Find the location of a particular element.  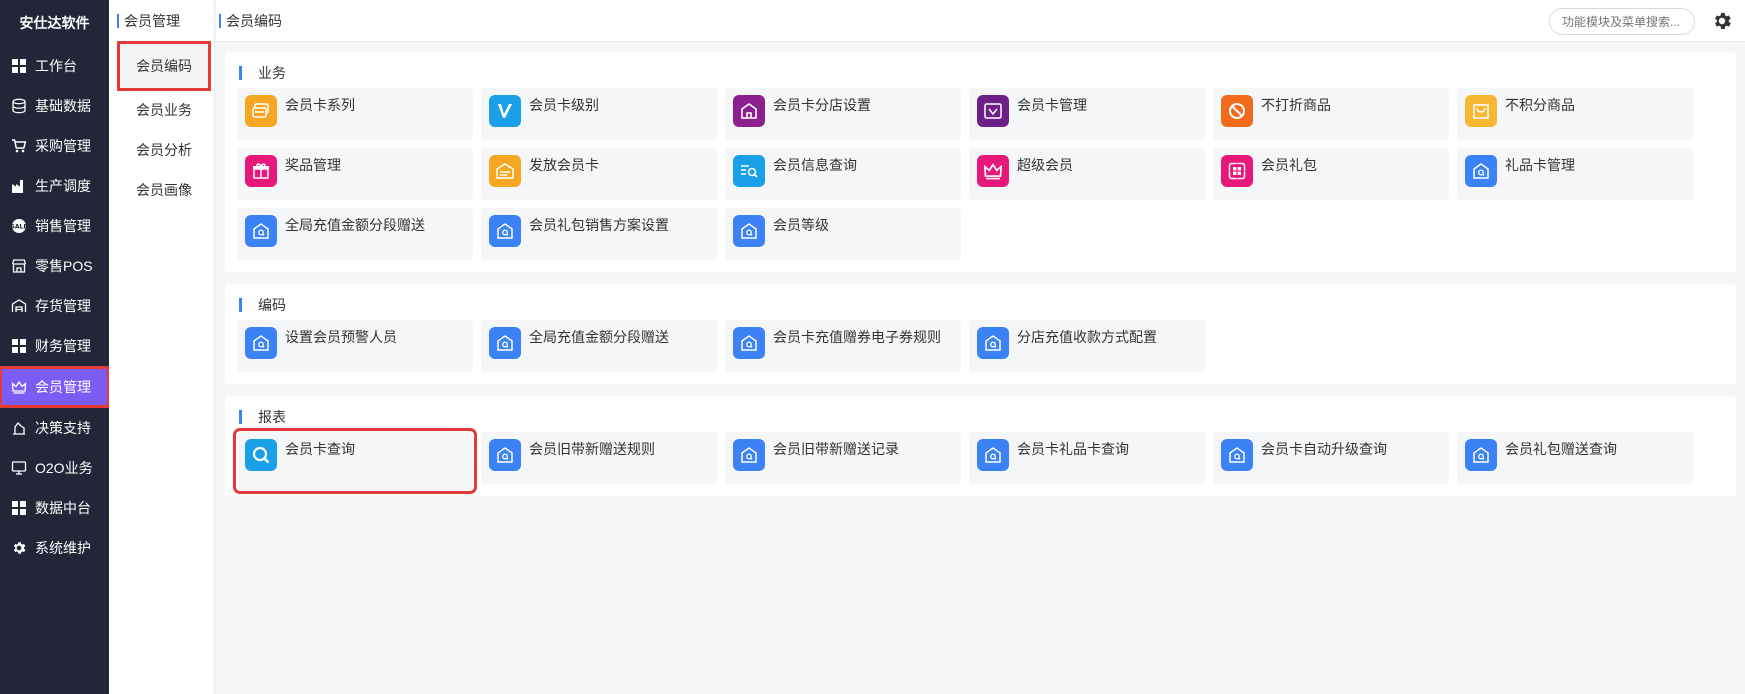

function-tile: 会员卡查询 is located at coordinates (355, 461).